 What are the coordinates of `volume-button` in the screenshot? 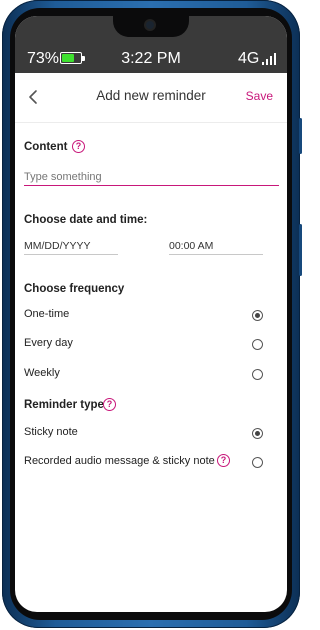 It's located at (300, 250).